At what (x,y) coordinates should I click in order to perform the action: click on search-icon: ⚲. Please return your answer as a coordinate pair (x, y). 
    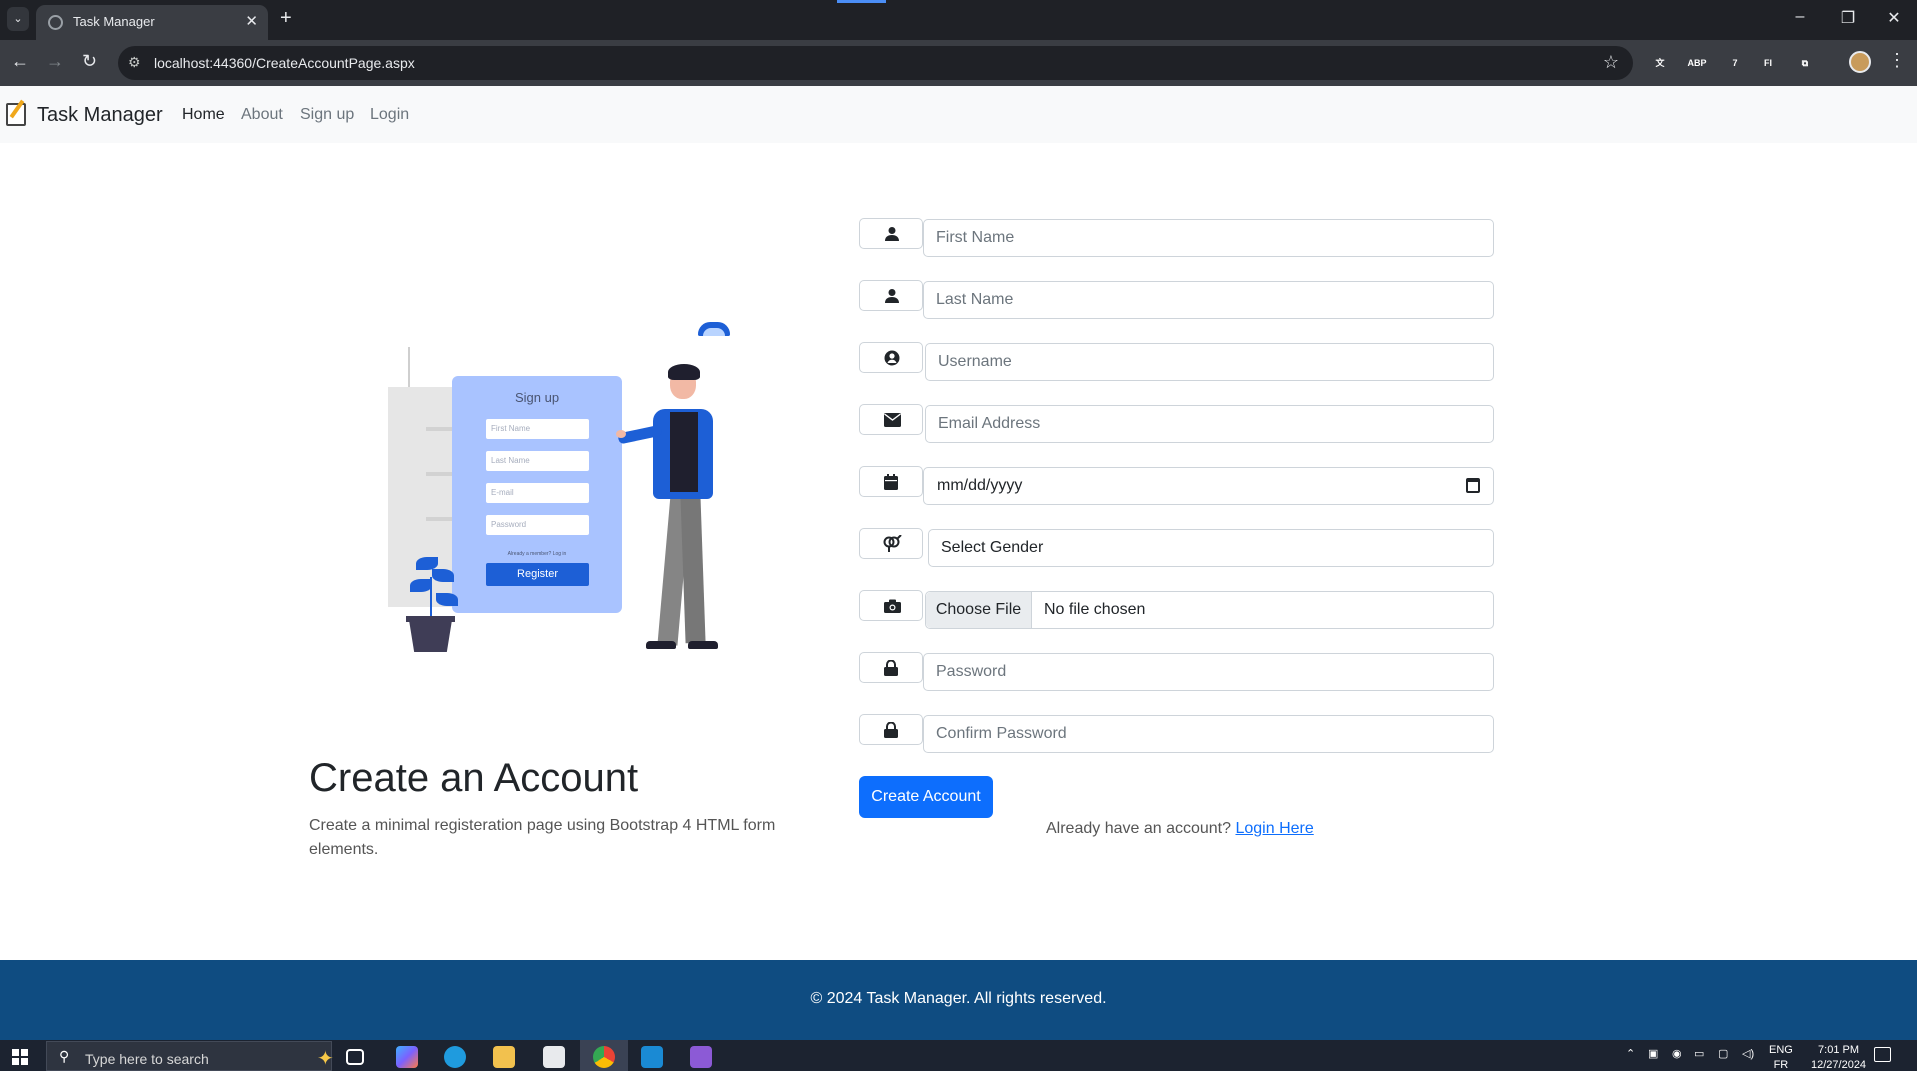
    Looking at the image, I should click on (64, 1056).